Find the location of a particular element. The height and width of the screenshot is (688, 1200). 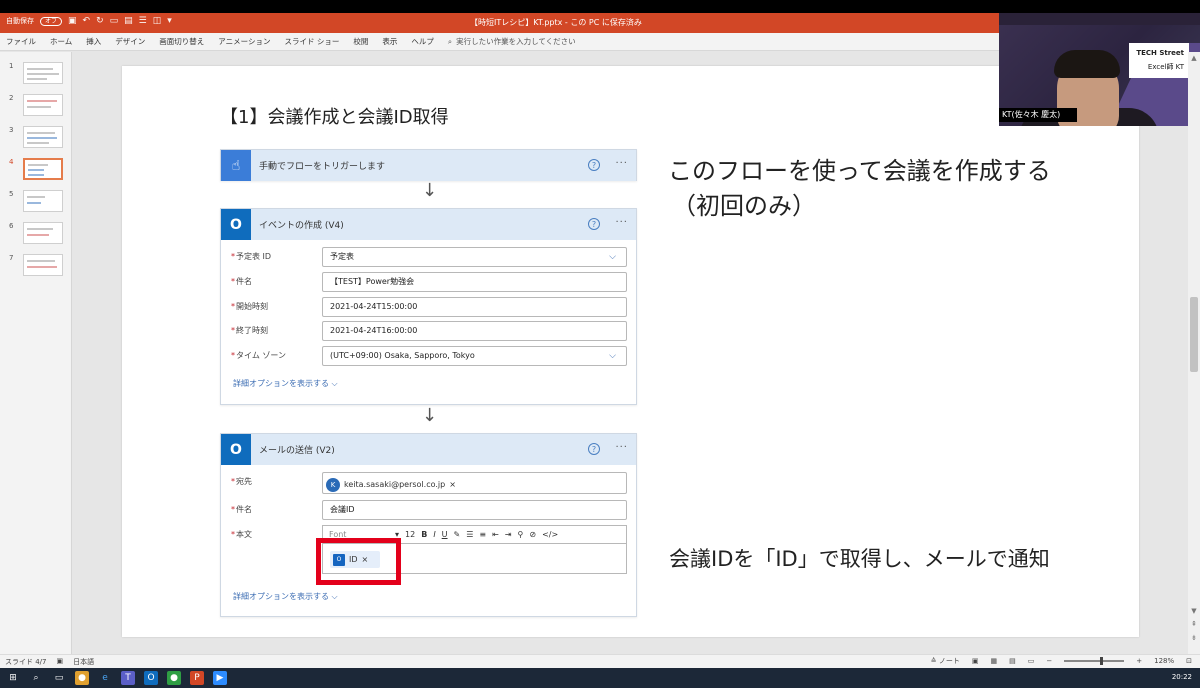

zoom-app-icon: ▶ is located at coordinates (220, 678).